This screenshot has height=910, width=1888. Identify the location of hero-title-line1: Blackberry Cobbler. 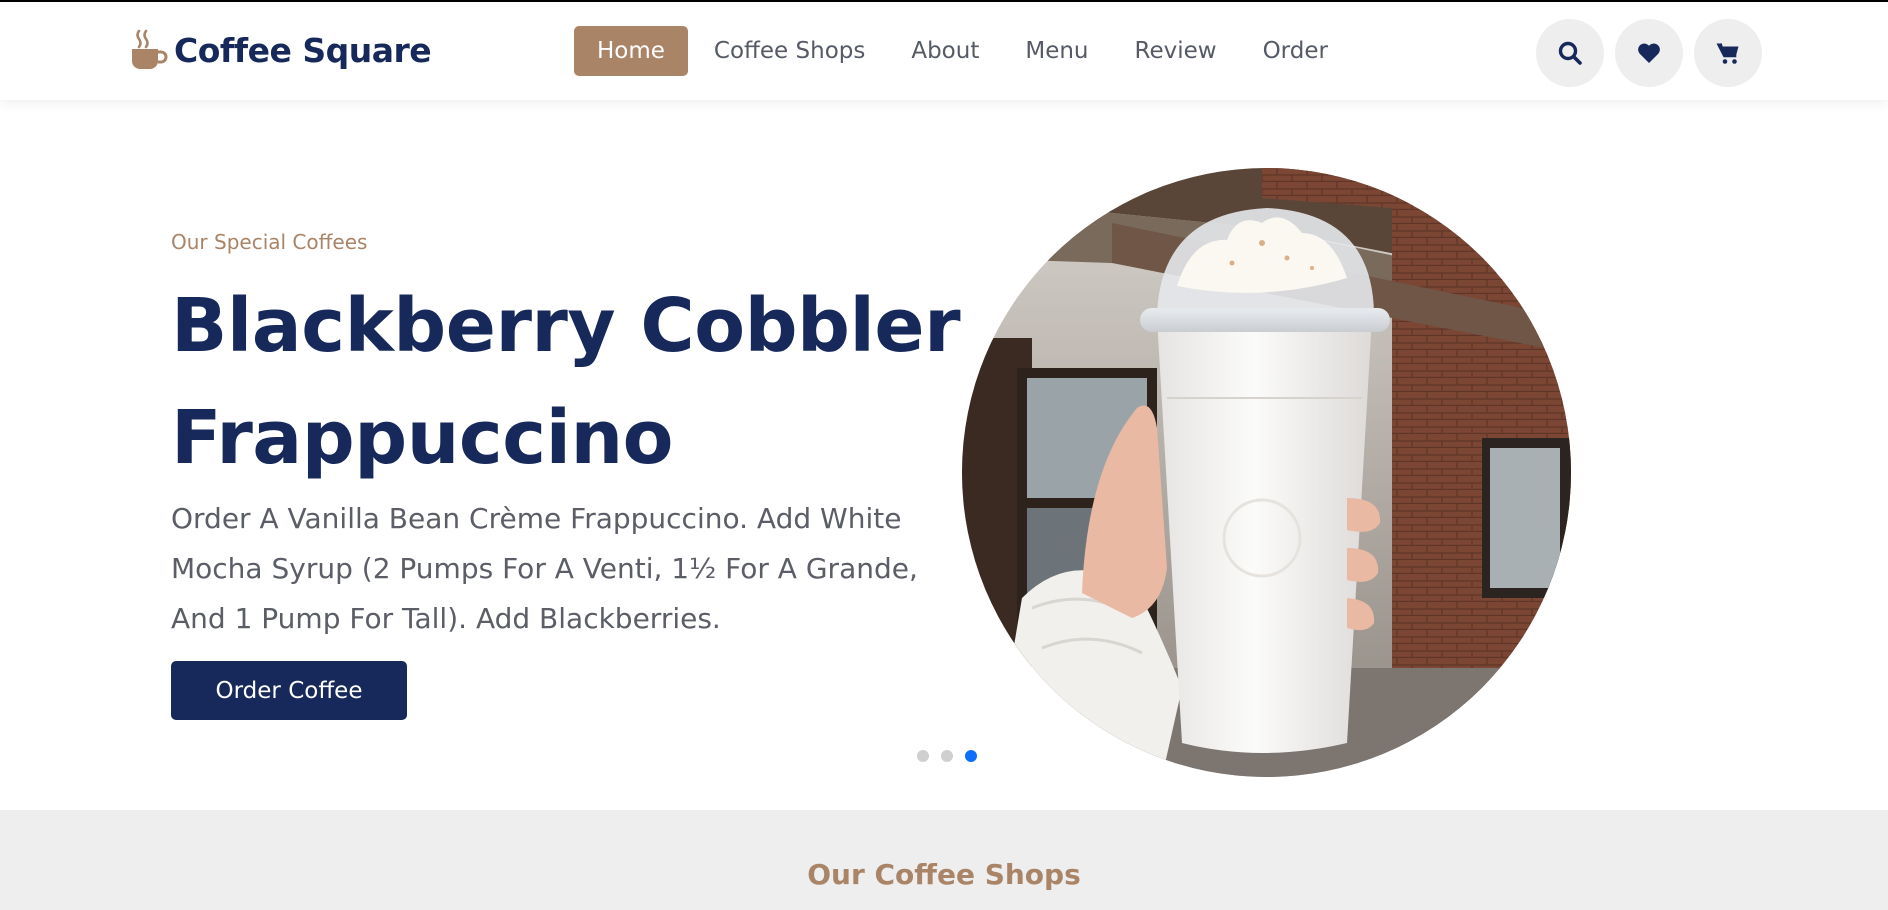
(566, 326).